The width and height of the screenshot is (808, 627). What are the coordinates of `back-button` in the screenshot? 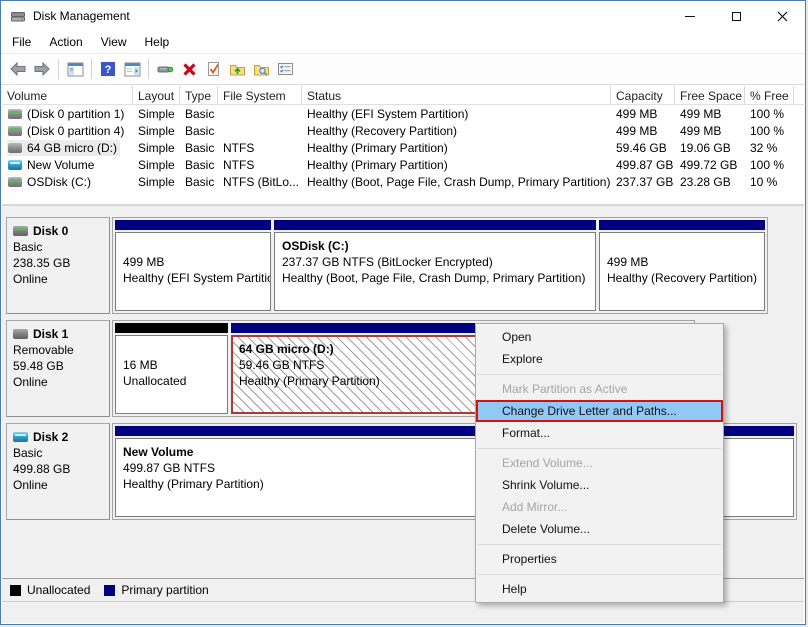 It's located at (18, 69).